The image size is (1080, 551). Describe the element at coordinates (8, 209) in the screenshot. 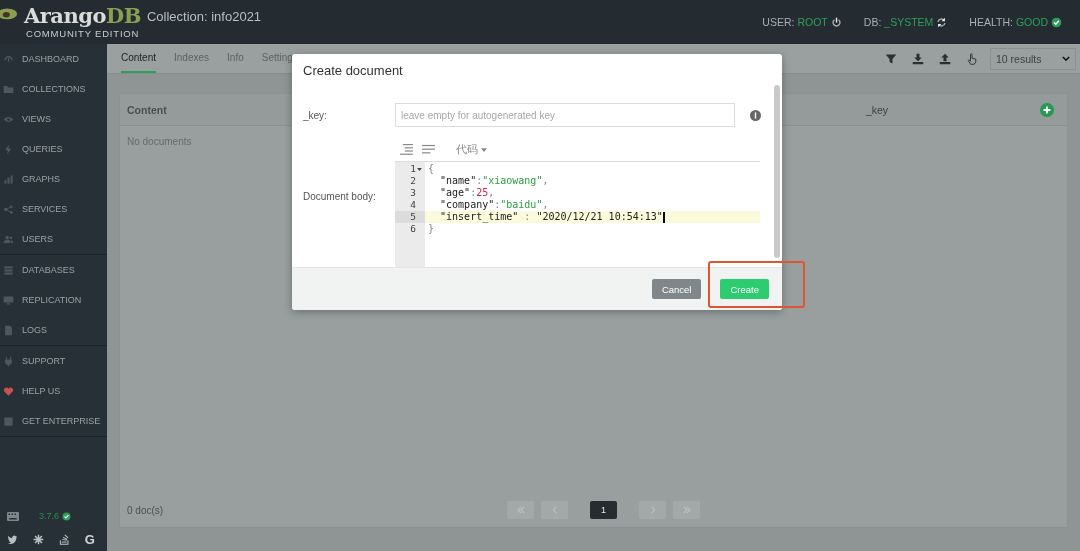

I see `nodes-icon` at that location.